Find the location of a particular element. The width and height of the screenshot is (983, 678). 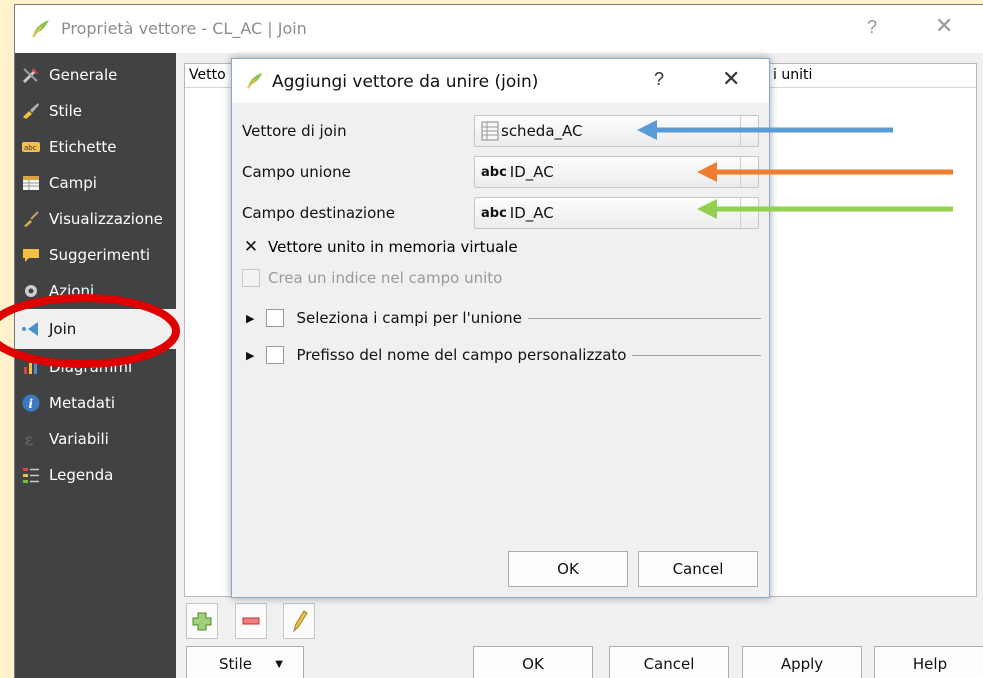

dialog-titlebar: Aggiungi vettore da unire (join) ? ✕ is located at coordinates (500, 81).